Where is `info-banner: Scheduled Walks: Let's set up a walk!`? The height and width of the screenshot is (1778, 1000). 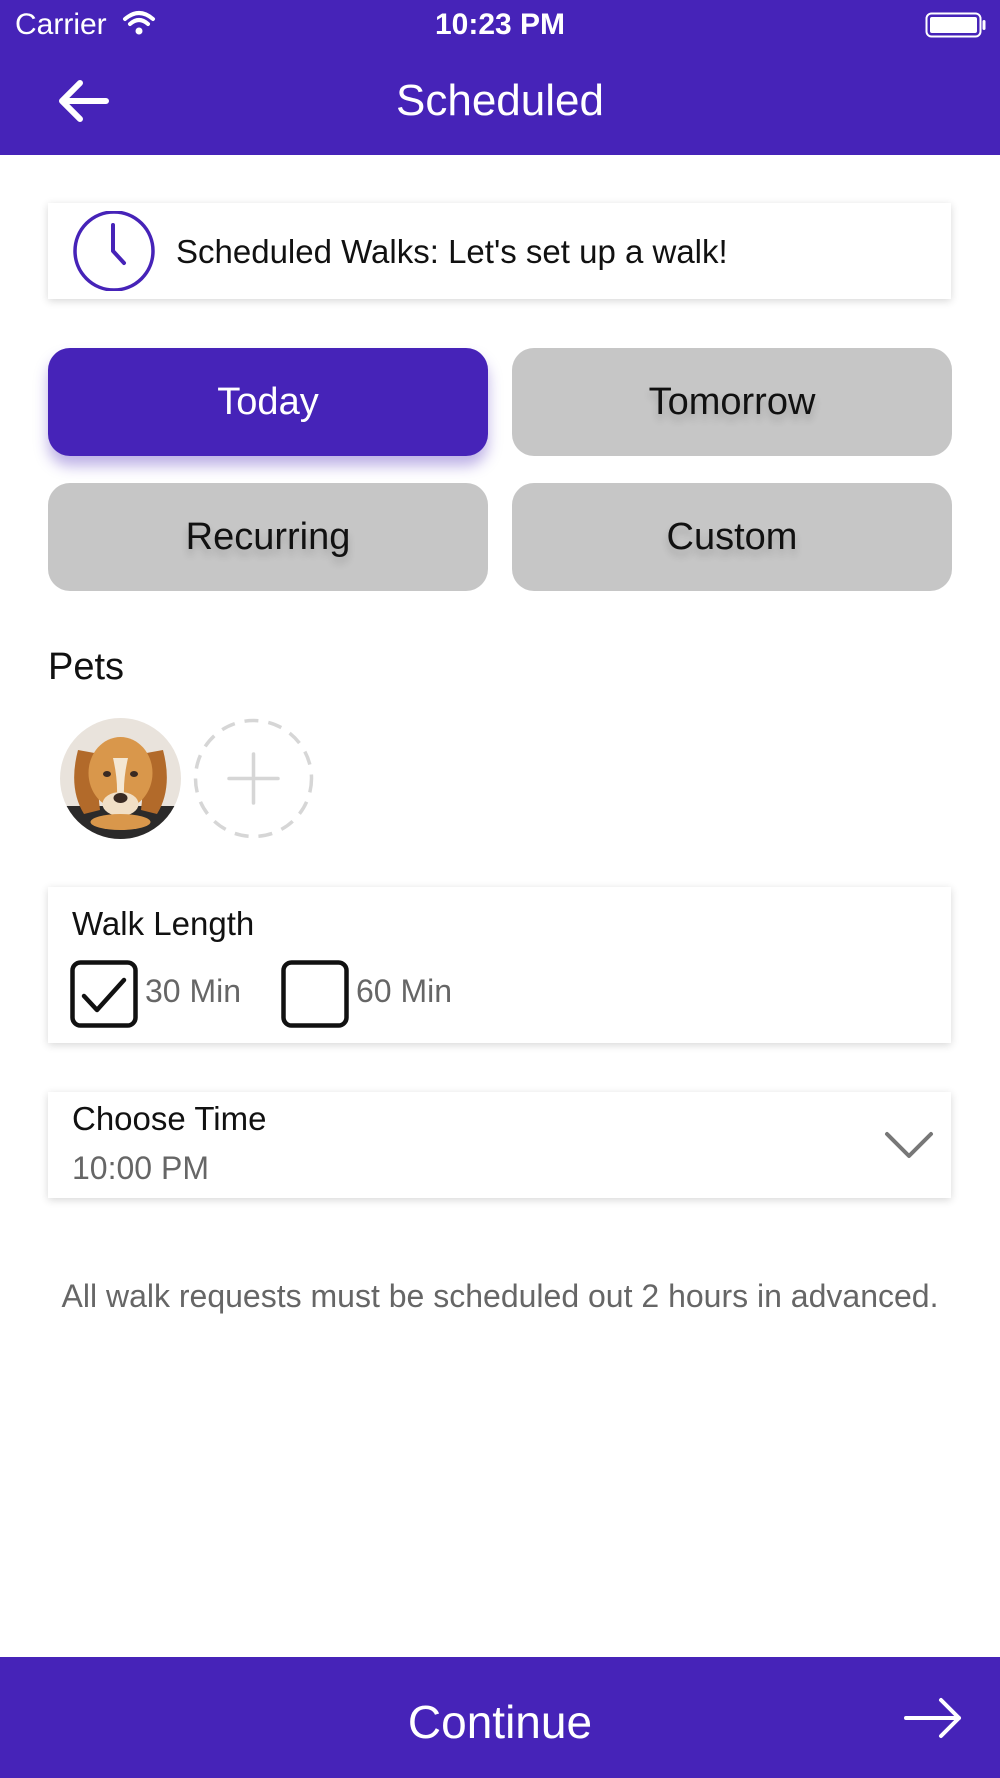 info-banner: Scheduled Walks: Let's set up a walk! is located at coordinates (499, 251).